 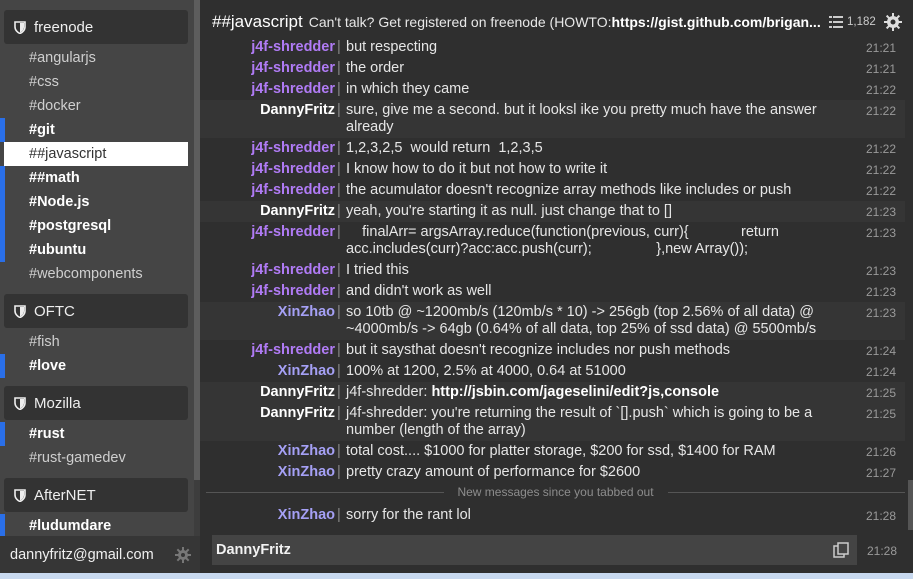 I want to click on user-count: 1,182, so click(x=861, y=22).